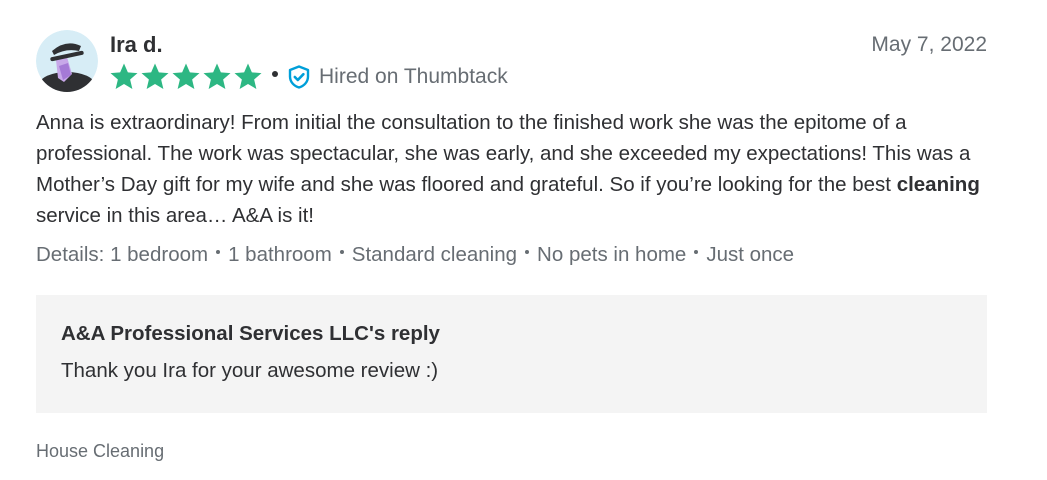 The height and width of the screenshot is (480, 1047). What do you see at coordinates (929, 44) in the screenshot?
I see `review-date: May 7, 2022` at bounding box center [929, 44].